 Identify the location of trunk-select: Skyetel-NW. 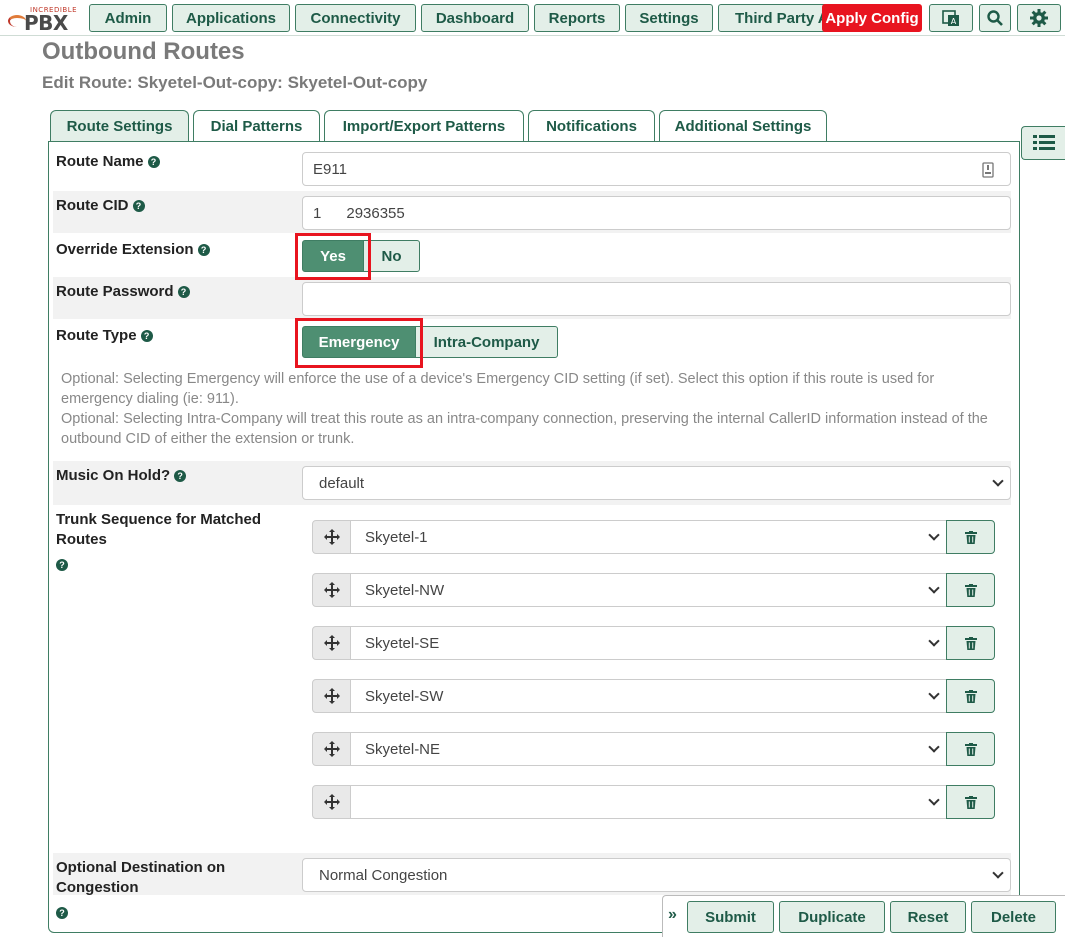
(648, 590).